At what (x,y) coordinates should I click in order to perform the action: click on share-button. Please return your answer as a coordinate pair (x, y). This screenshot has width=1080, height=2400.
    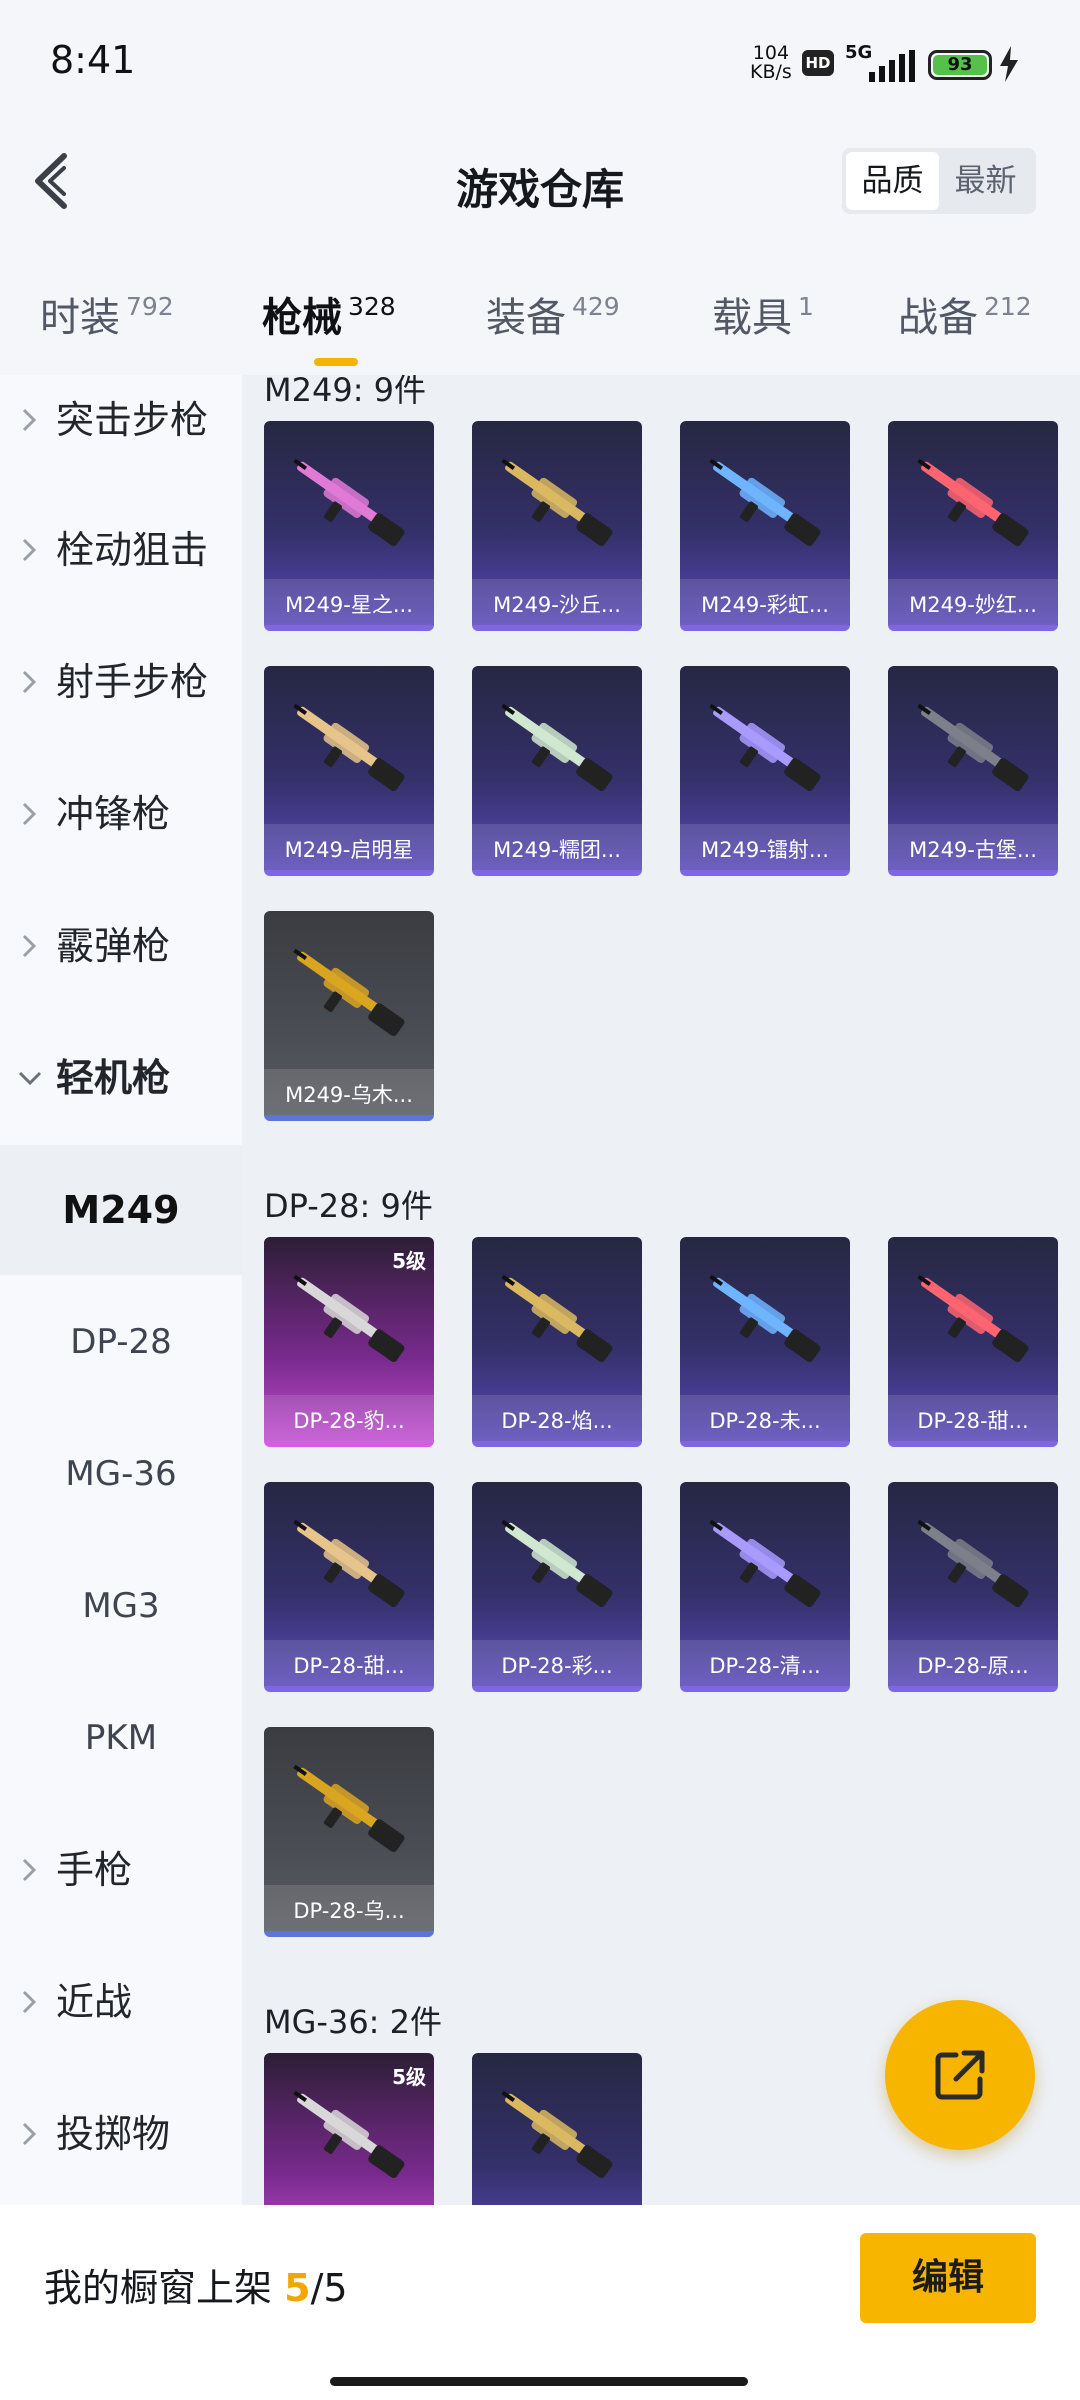
    Looking at the image, I should click on (960, 2075).